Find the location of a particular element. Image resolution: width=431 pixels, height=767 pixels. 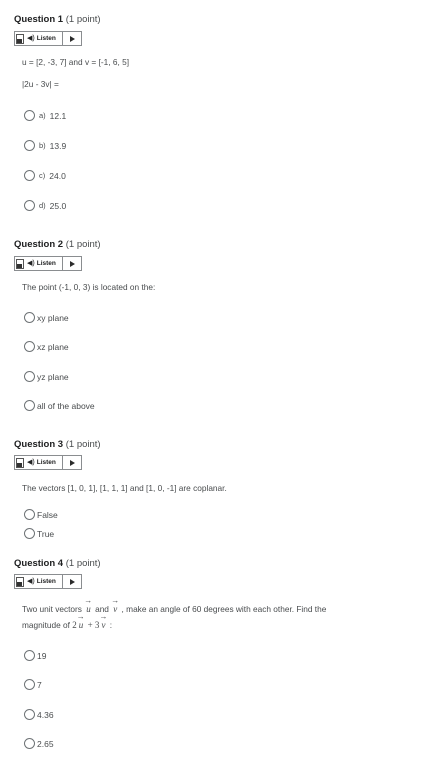

question-3-header: Question 3 (1 point) is located at coordinates (57, 444).